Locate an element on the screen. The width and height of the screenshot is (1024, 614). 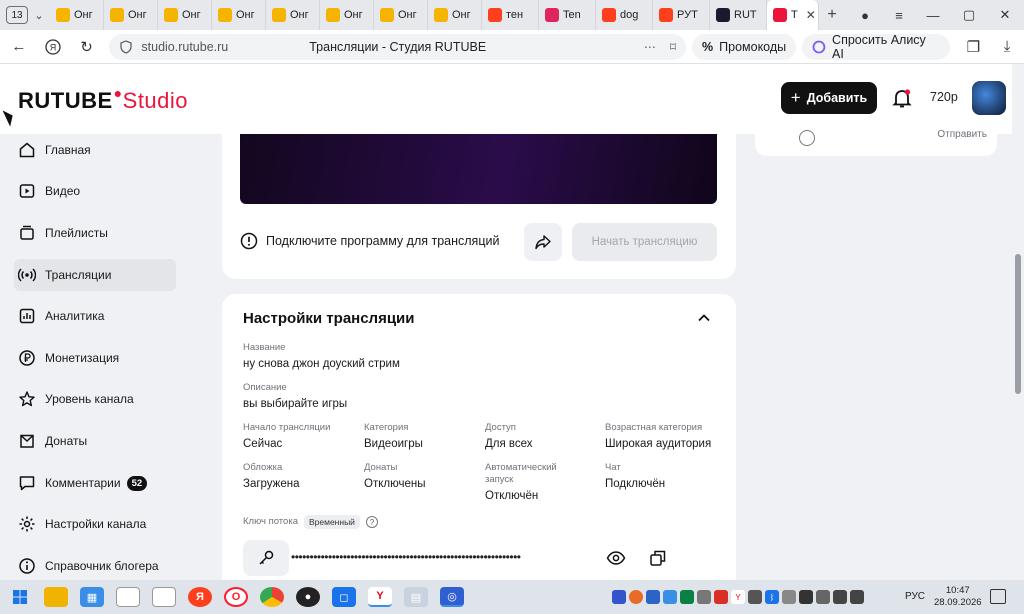
profile-icon: ● is located at coordinates (865, 15).